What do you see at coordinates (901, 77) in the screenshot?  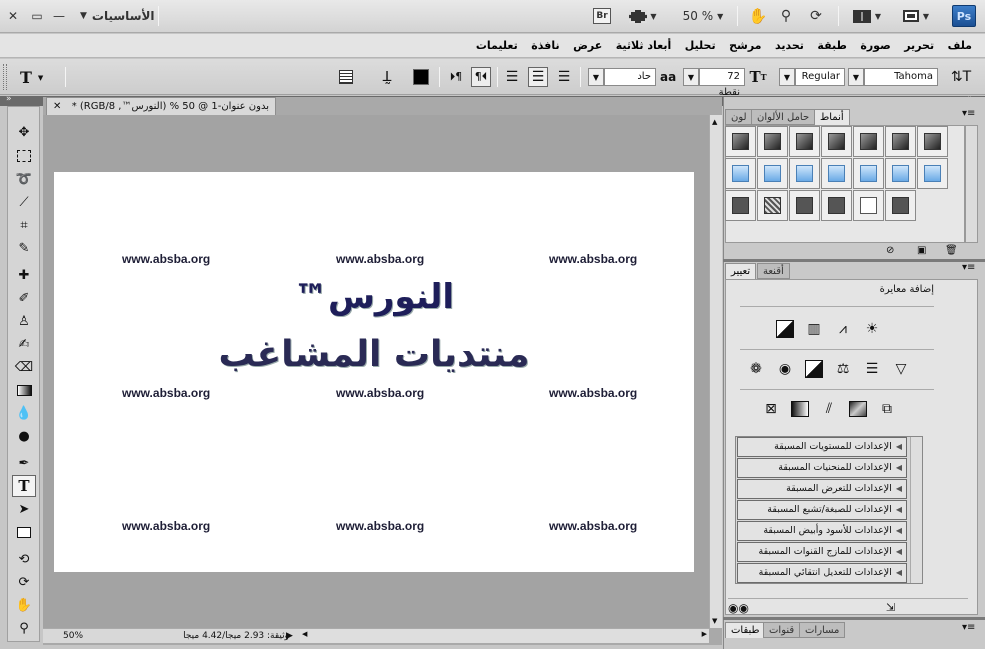 I see `font-family-field: Tahoma` at bounding box center [901, 77].